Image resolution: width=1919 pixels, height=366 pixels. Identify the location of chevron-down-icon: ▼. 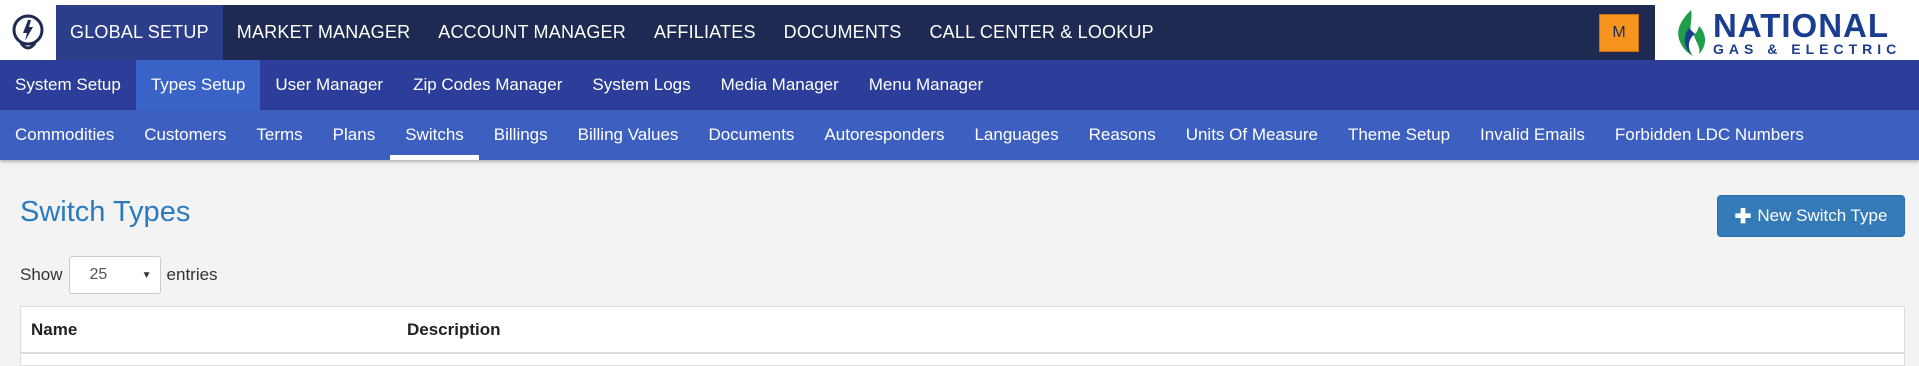
(146, 275).